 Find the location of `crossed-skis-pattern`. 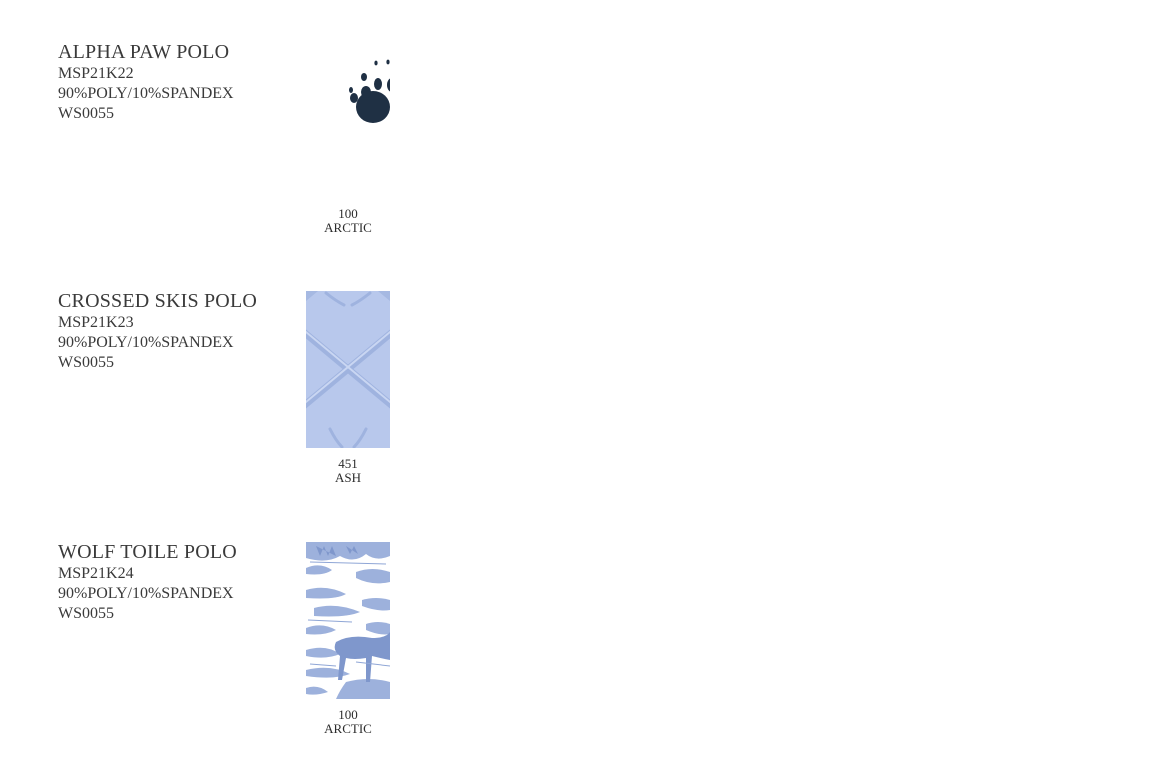

crossed-skis-pattern is located at coordinates (348, 369).